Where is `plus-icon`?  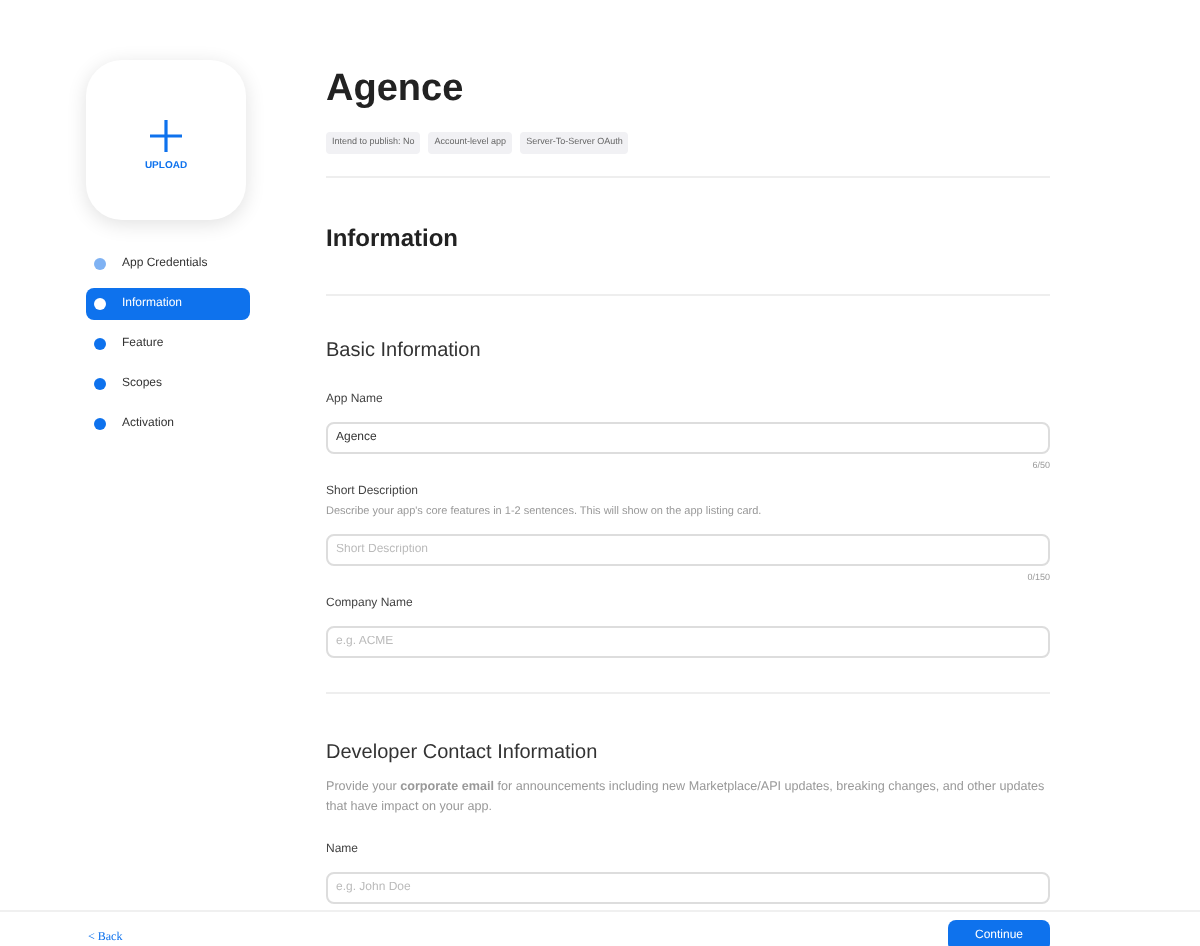 plus-icon is located at coordinates (166, 135).